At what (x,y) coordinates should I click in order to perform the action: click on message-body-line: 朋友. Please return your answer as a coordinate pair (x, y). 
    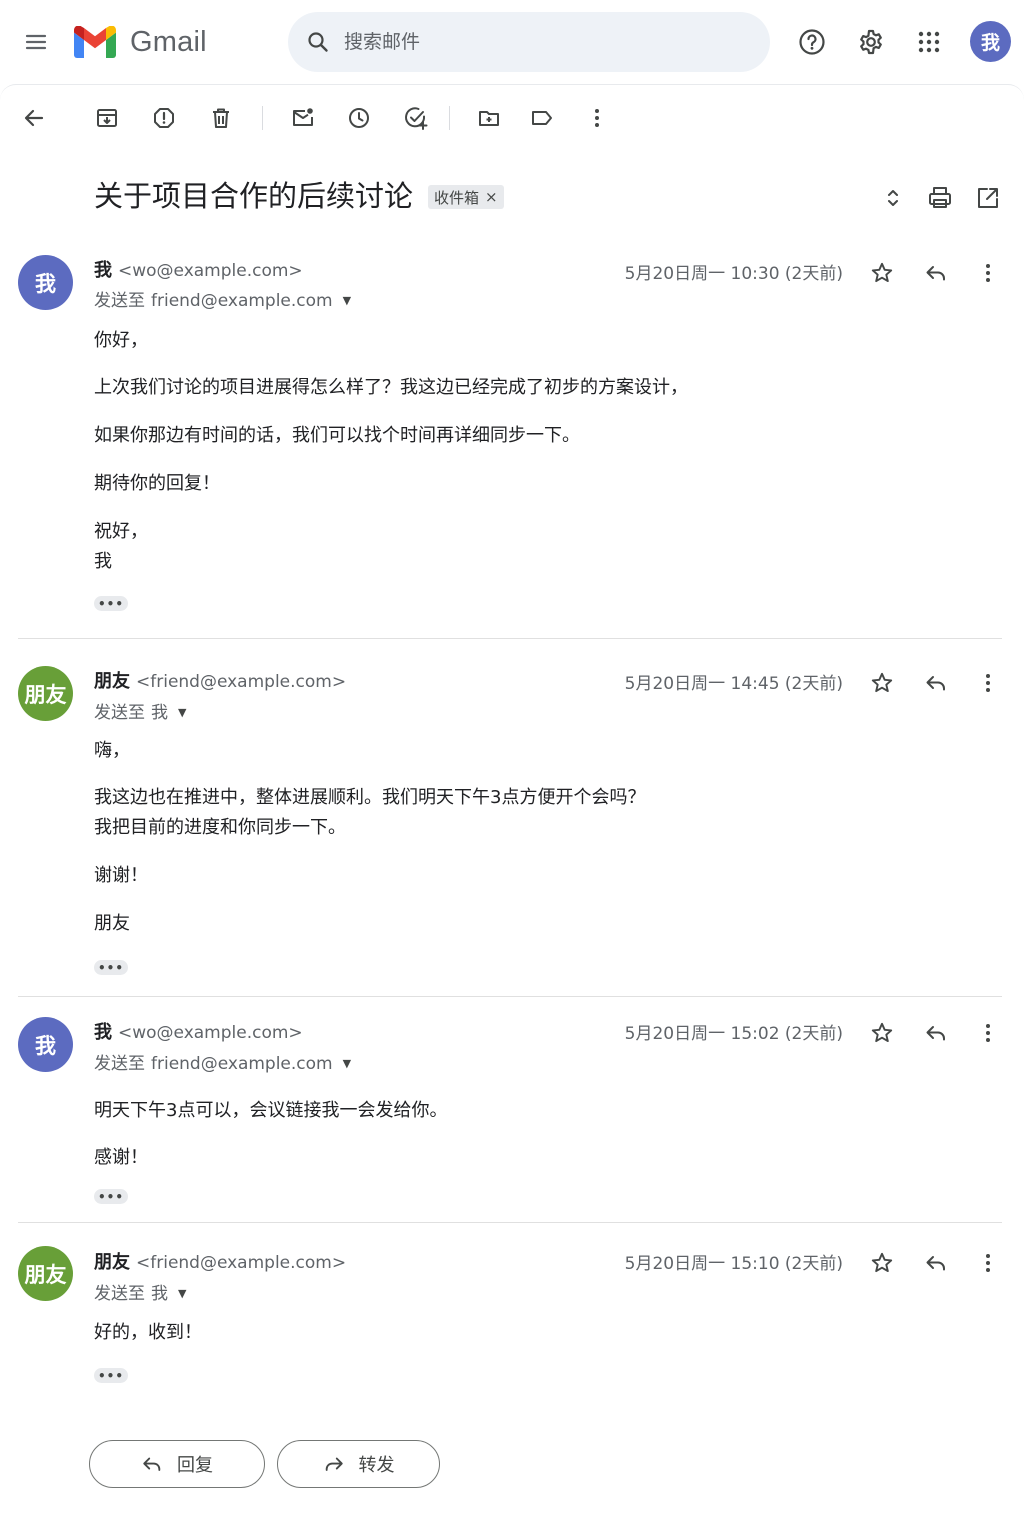
    Looking at the image, I should click on (112, 923).